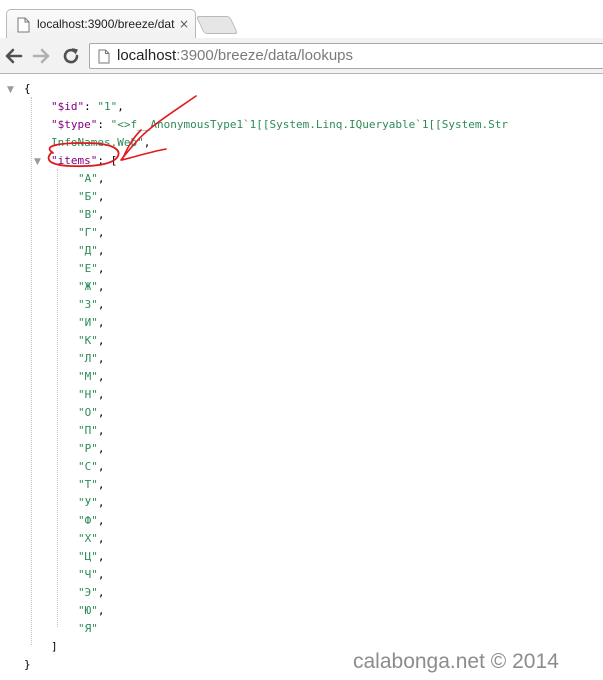  What do you see at coordinates (88, 520) in the screenshot?
I see `json-string: "Ф"` at bounding box center [88, 520].